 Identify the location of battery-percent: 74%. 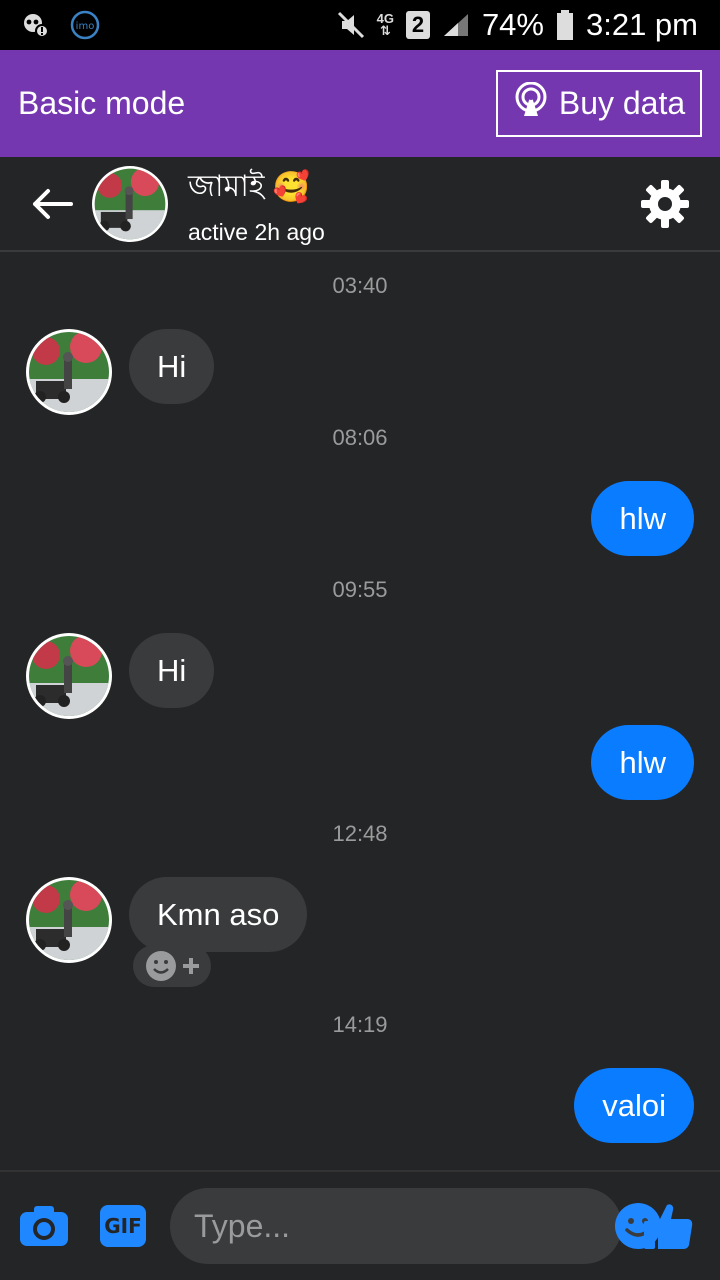
(512, 24).